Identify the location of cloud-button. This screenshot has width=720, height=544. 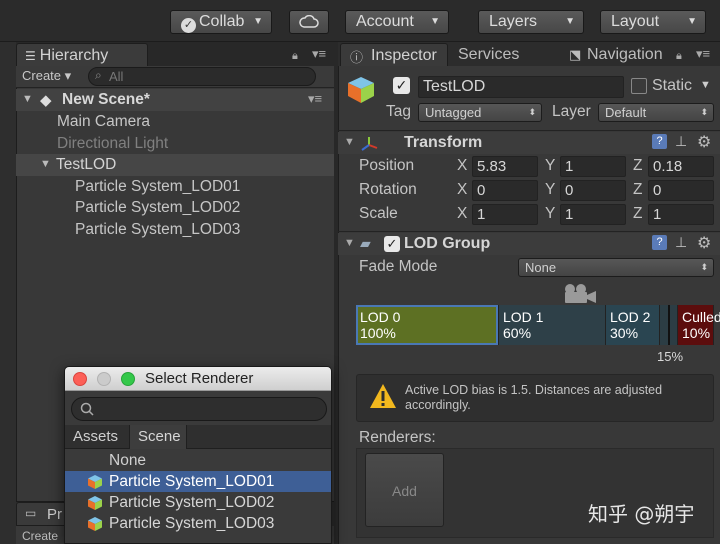
(309, 22).